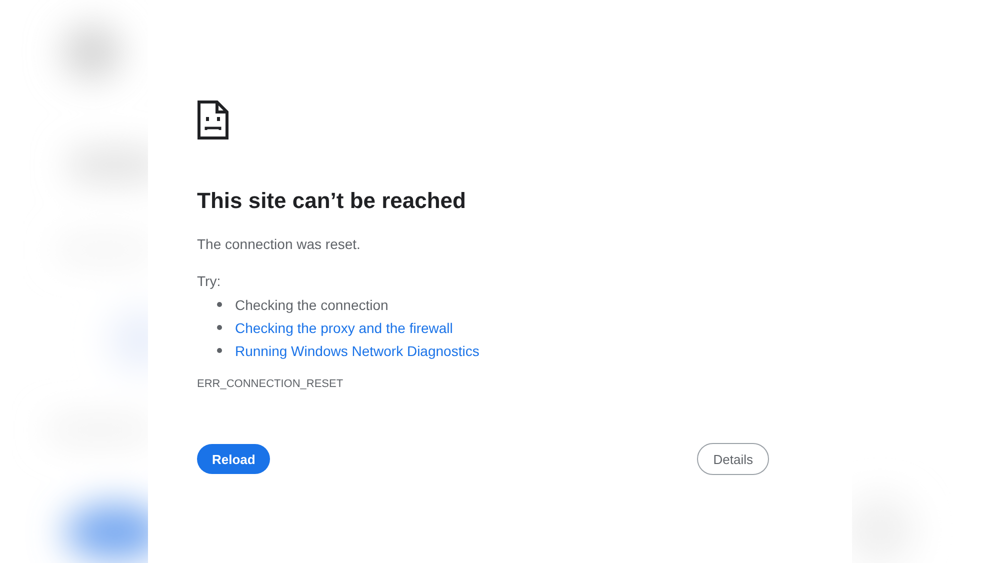  What do you see at coordinates (332, 201) in the screenshot?
I see `error-title: This site can’t be reached` at bounding box center [332, 201].